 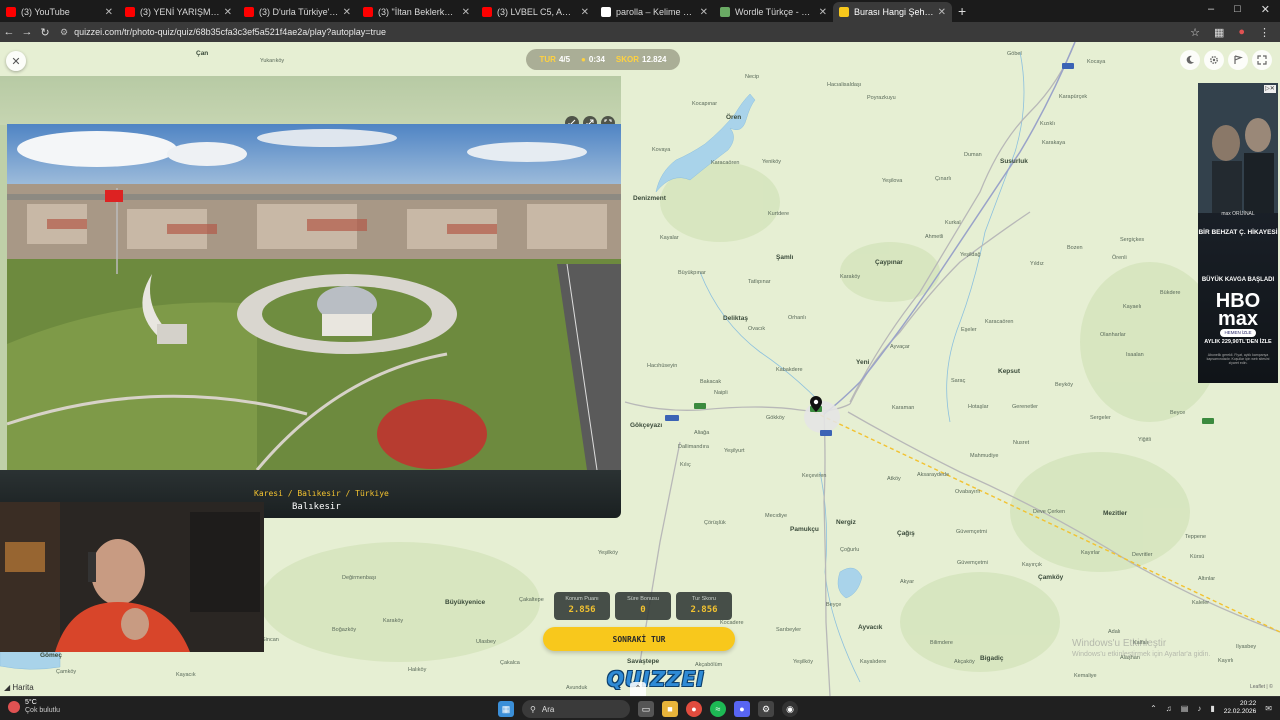 What do you see at coordinates (1219, 32) in the screenshot?
I see `extensions-icon: ▦` at bounding box center [1219, 32].